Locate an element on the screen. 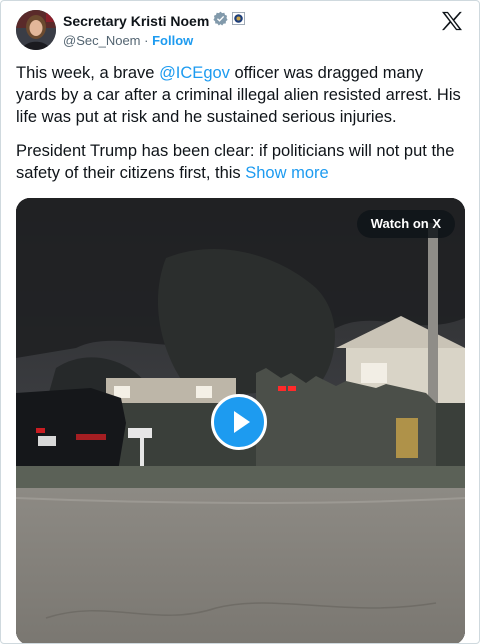 Image resolution: width=480 pixels, height=644 pixels. avatar is located at coordinates (36, 30).